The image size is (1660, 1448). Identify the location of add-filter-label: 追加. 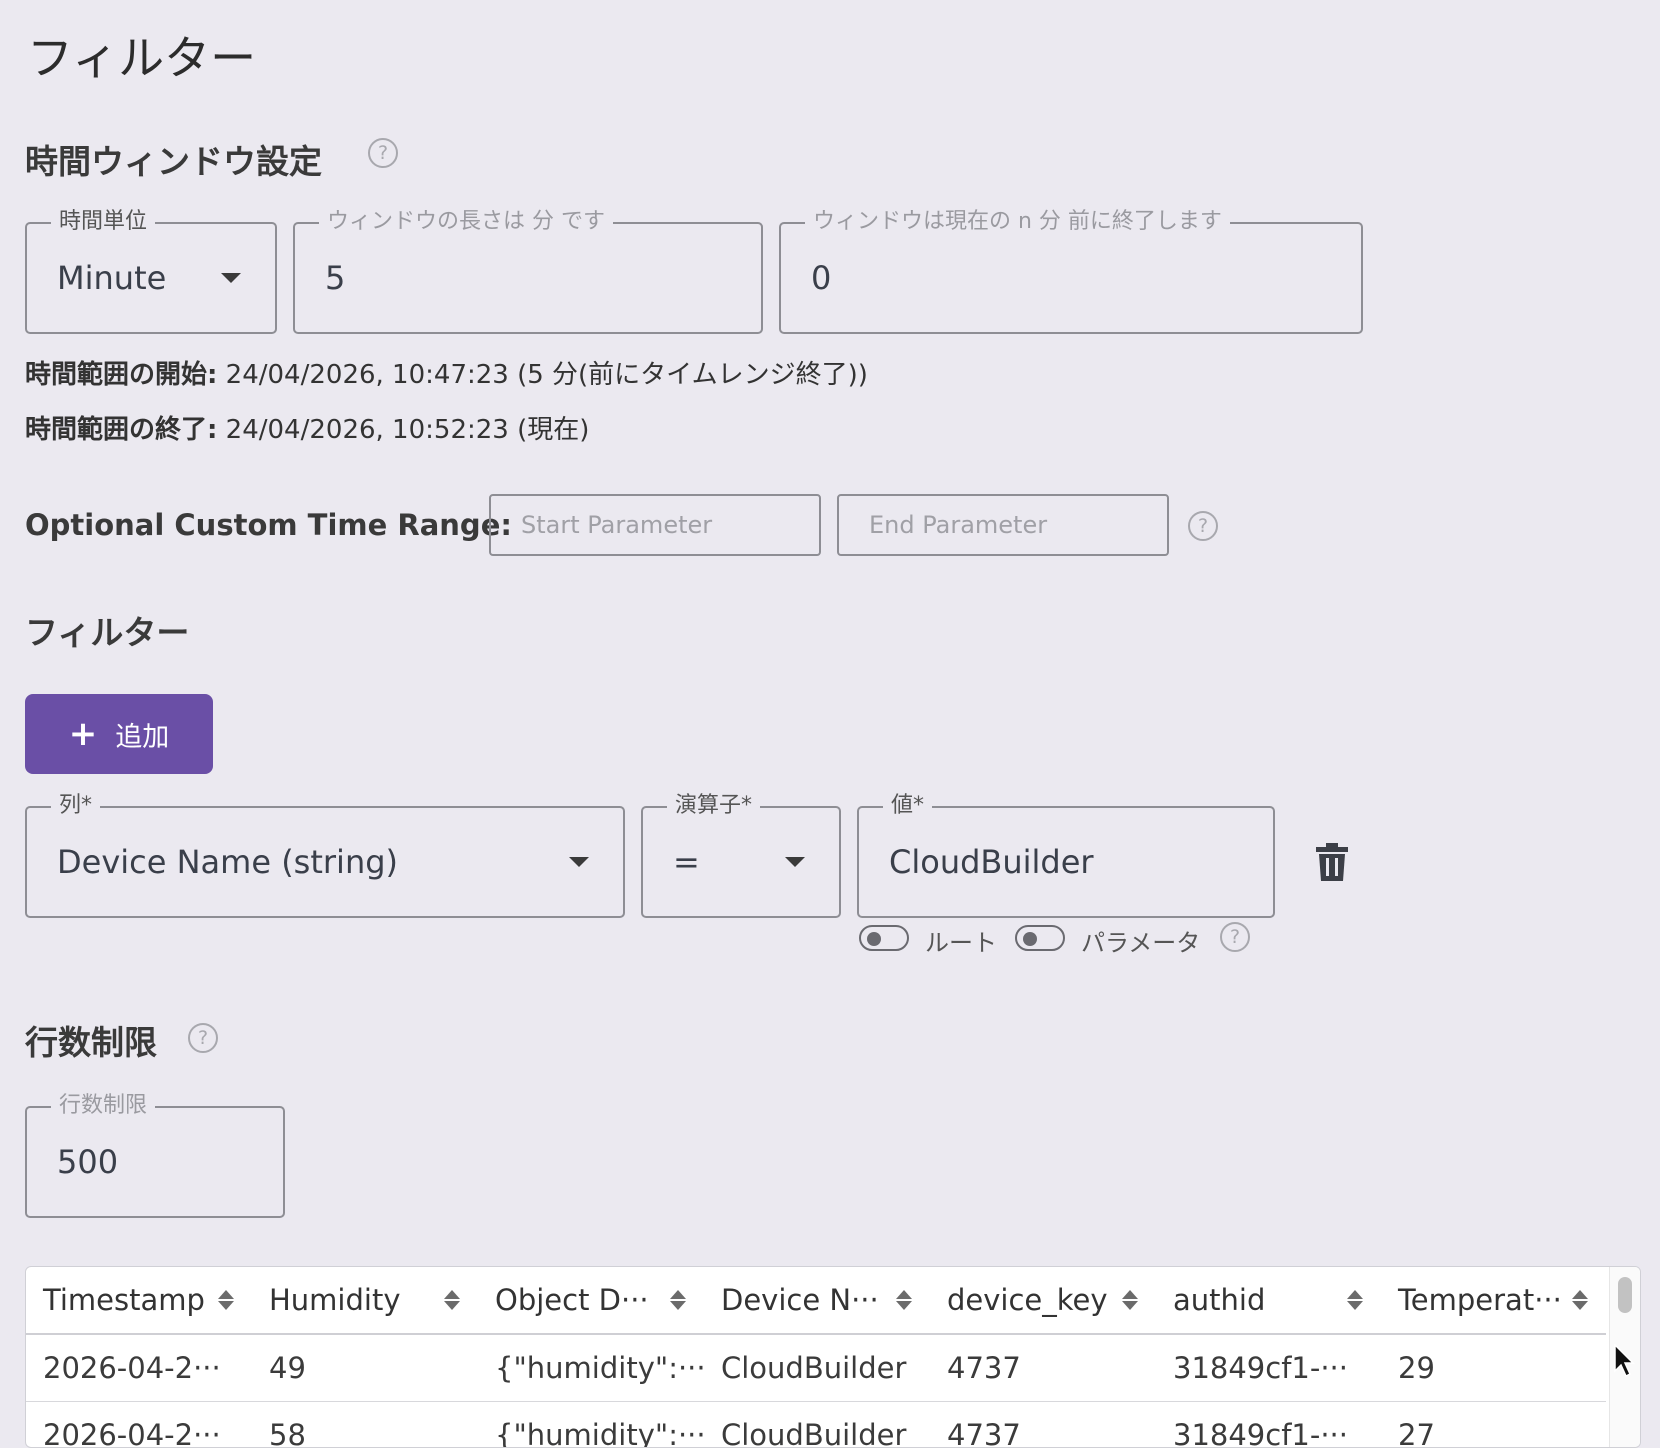
(142, 734).